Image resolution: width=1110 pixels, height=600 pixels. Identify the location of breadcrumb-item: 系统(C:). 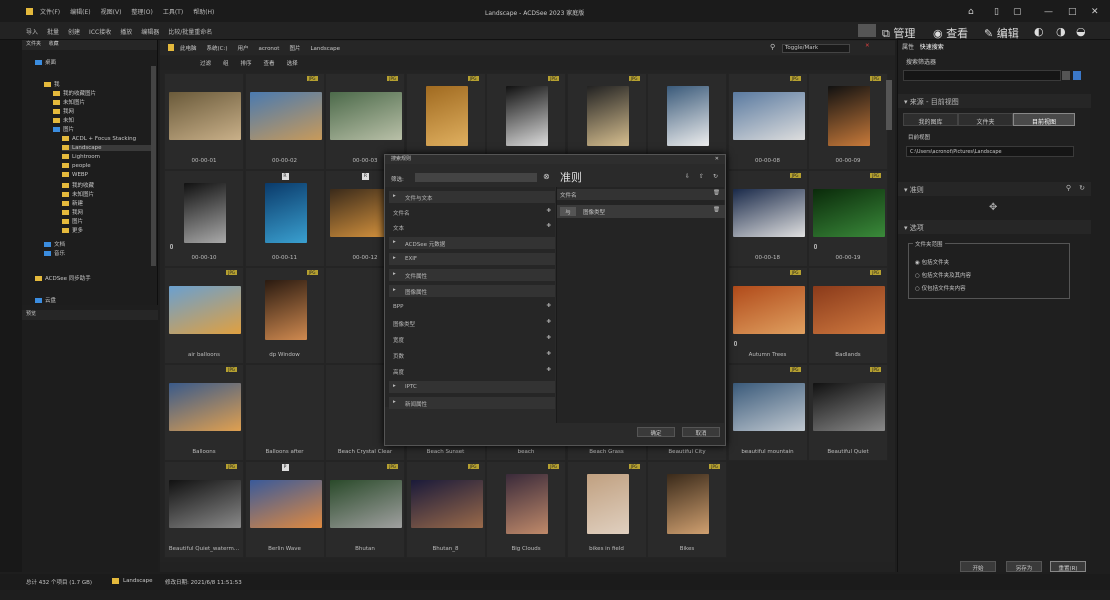
(217, 49).